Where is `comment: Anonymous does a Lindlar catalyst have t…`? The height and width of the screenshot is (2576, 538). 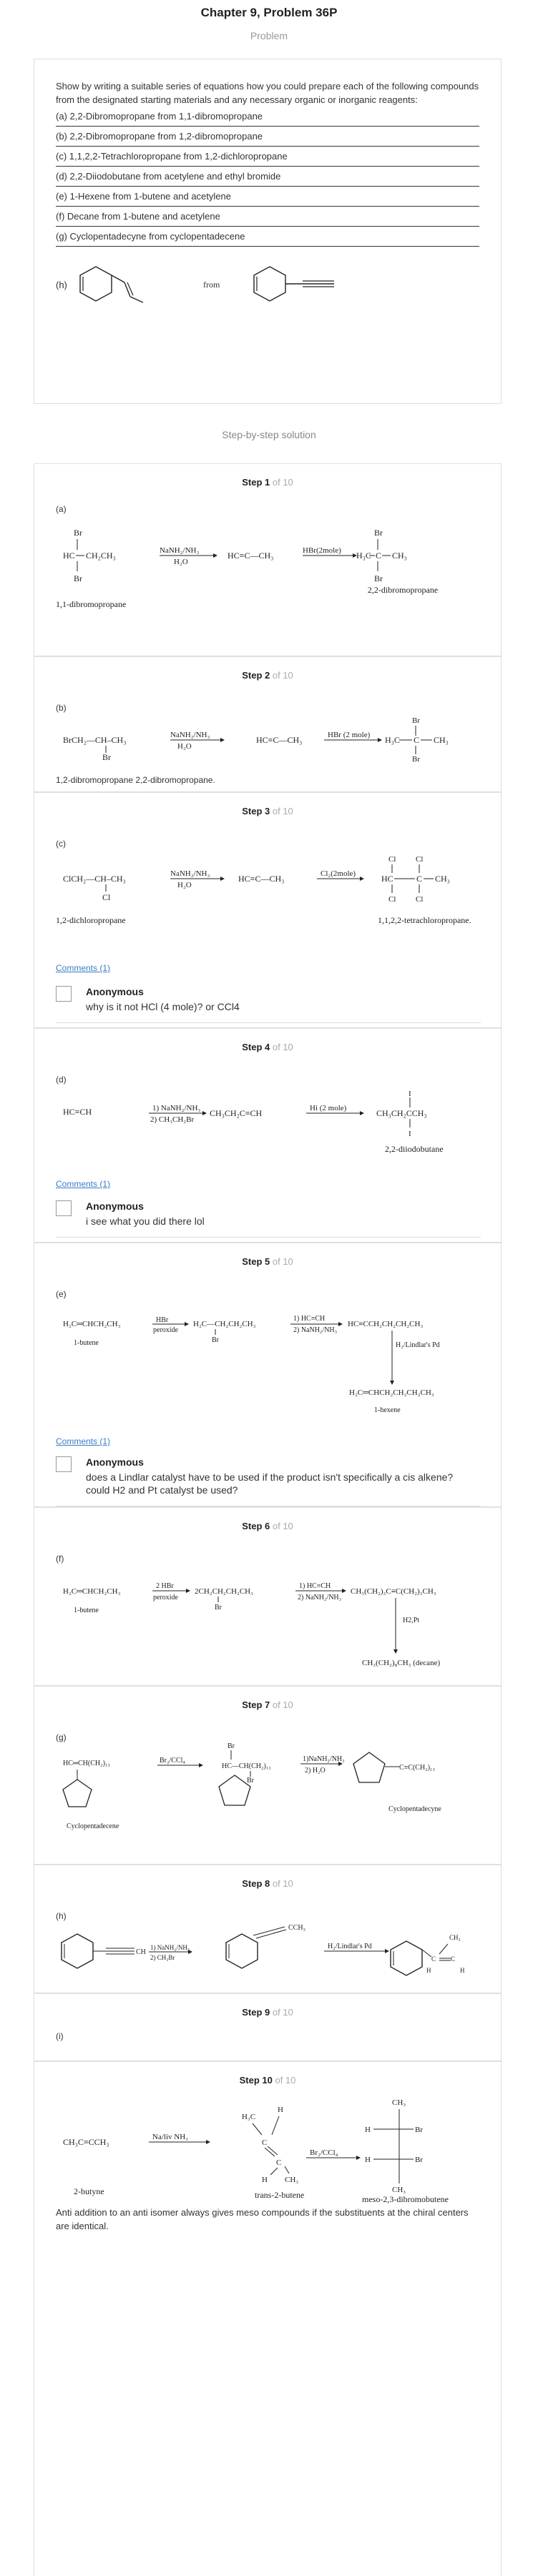 comment: Anonymous does a Lindlar catalyst have t… is located at coordinates (269, 1481).